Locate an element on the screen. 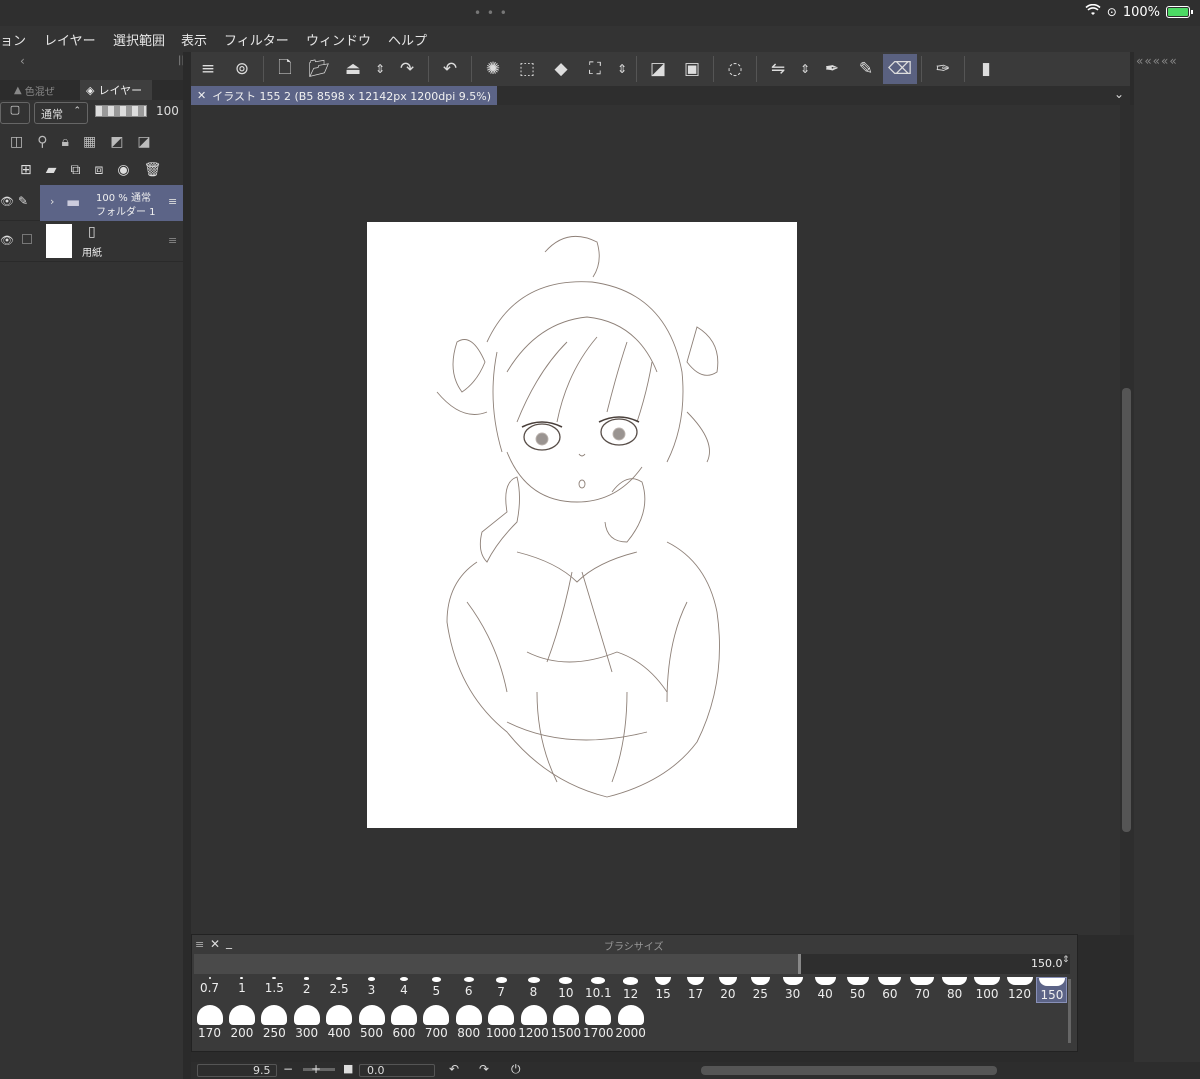  brush-size-option: 120 is located at coordinates (1019, 990).